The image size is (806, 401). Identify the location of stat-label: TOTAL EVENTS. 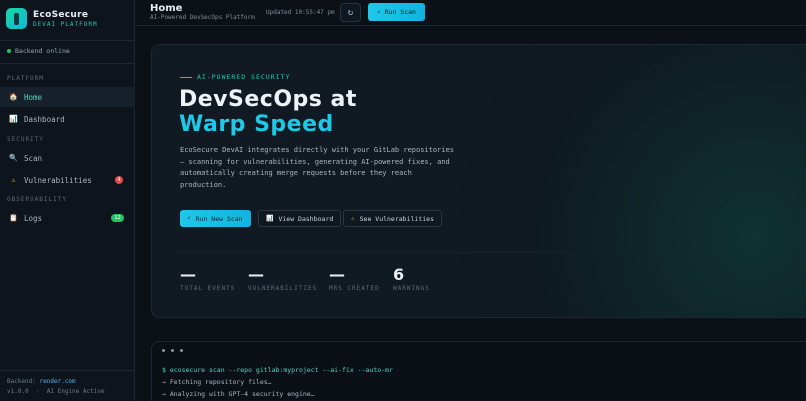
(208, 288).